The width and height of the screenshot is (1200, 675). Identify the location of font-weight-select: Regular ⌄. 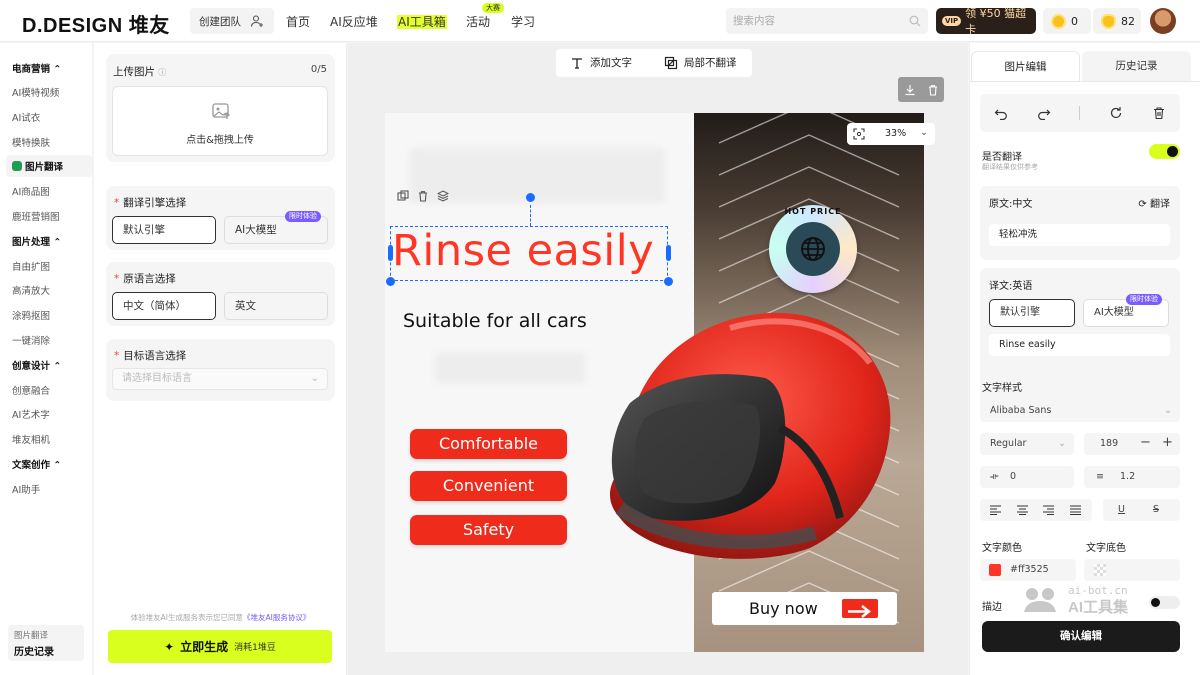
(1027, 444).